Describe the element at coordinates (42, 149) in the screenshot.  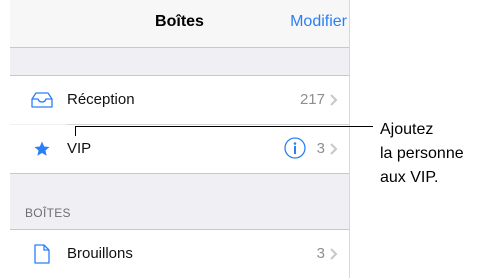
I see `star-icon` at that location.